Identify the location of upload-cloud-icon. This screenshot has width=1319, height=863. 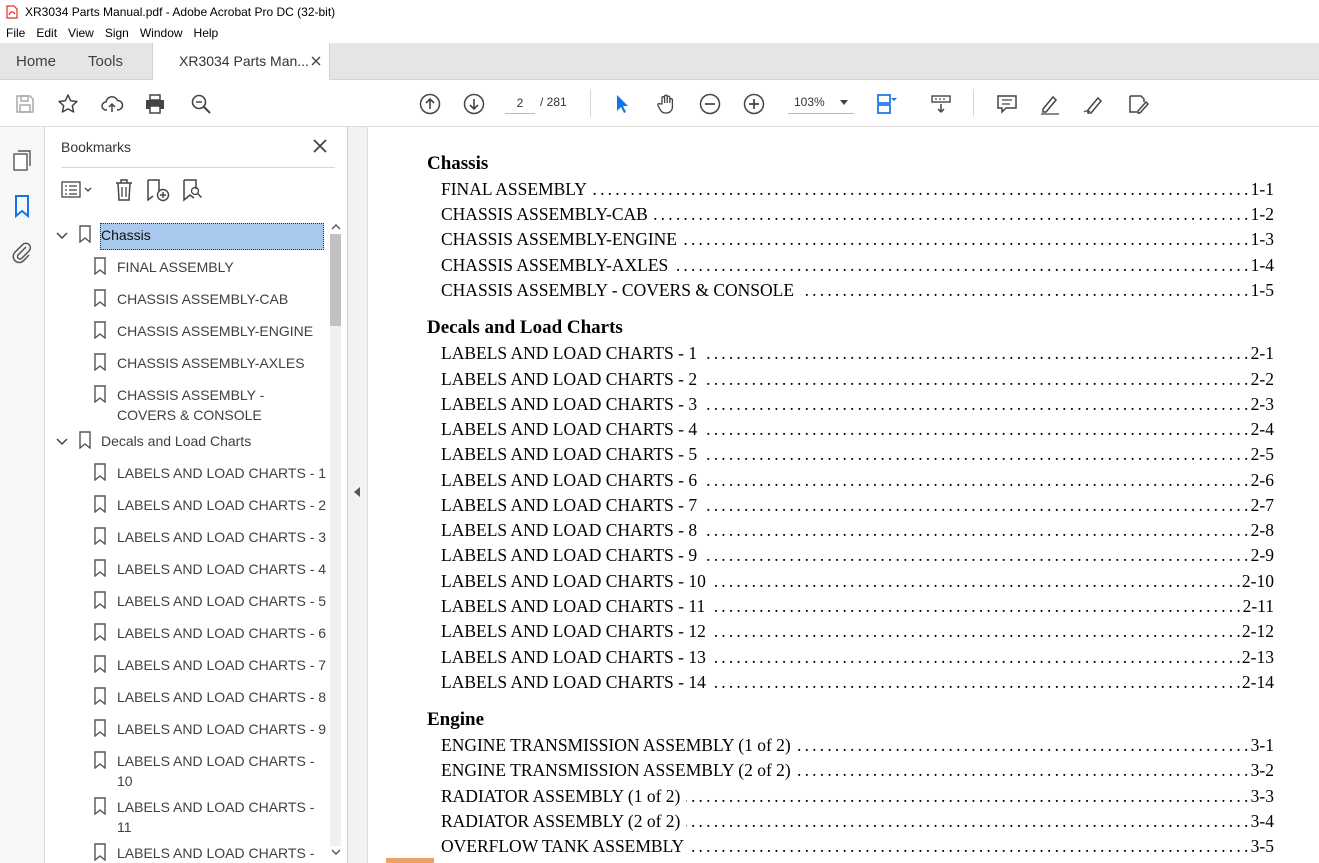
(112, 104).